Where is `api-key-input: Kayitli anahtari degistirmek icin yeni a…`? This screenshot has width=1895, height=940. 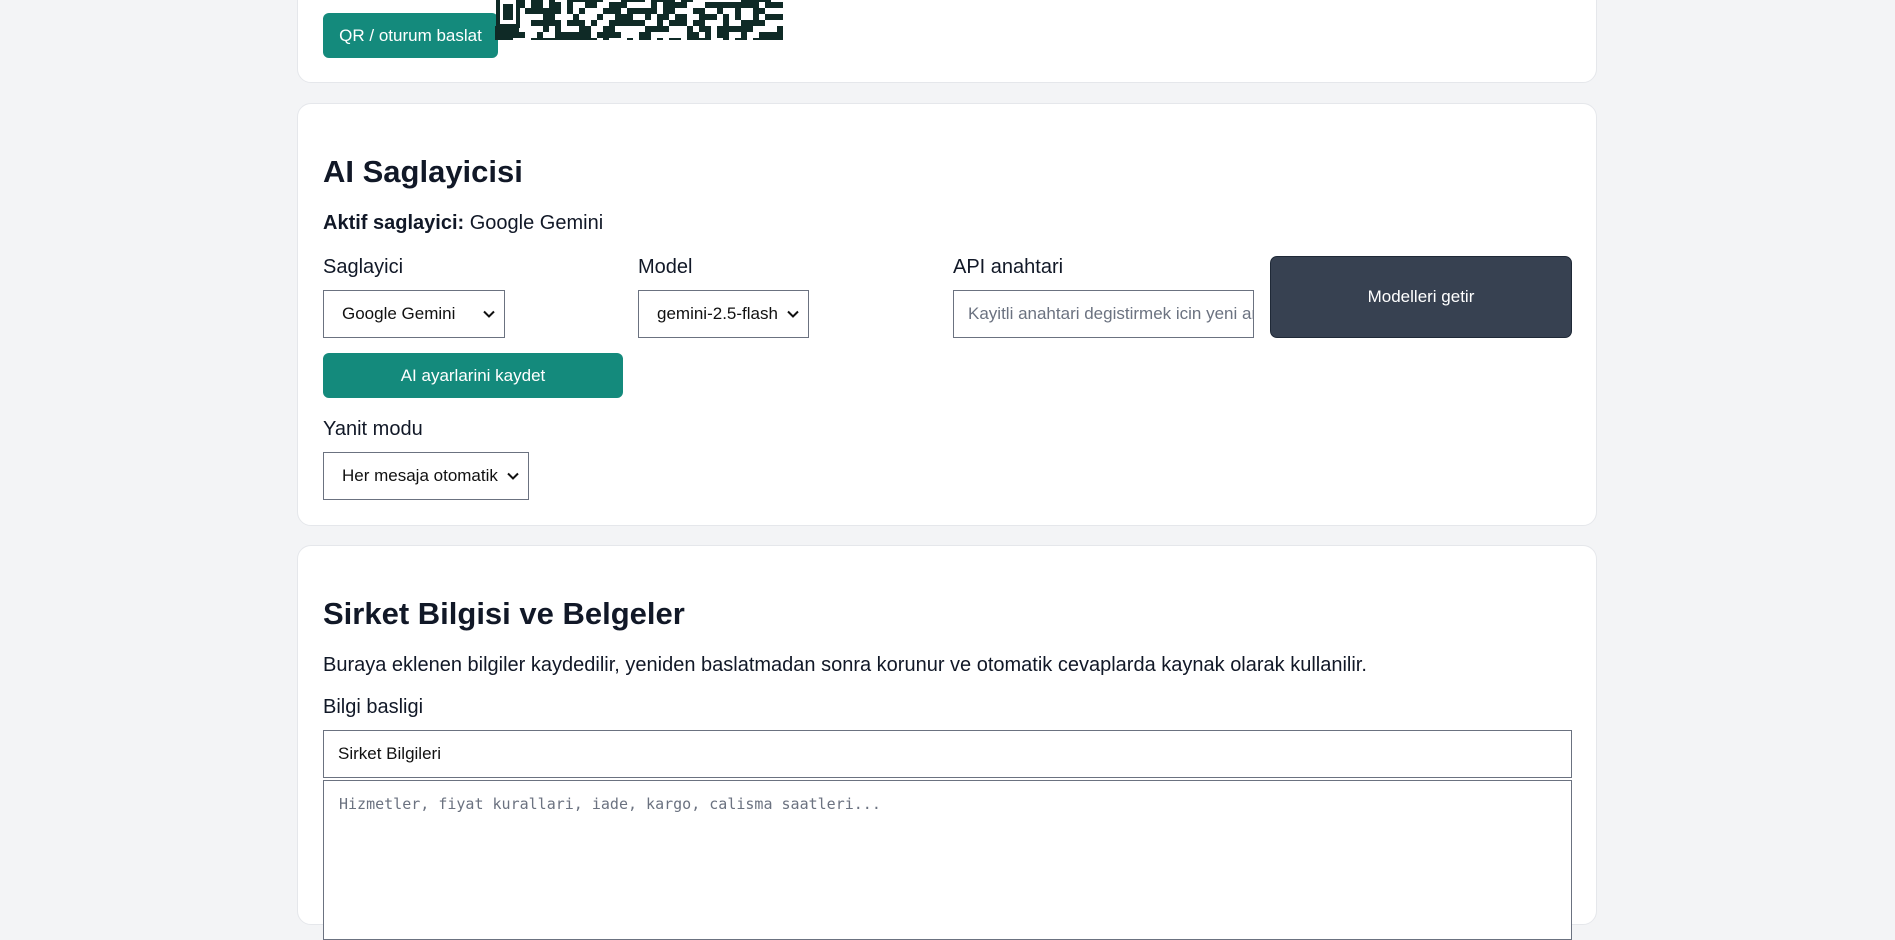
api-key-input: Kayitli anahtari degistirmek icin yeni a… is located at coordinates (1103, 314).